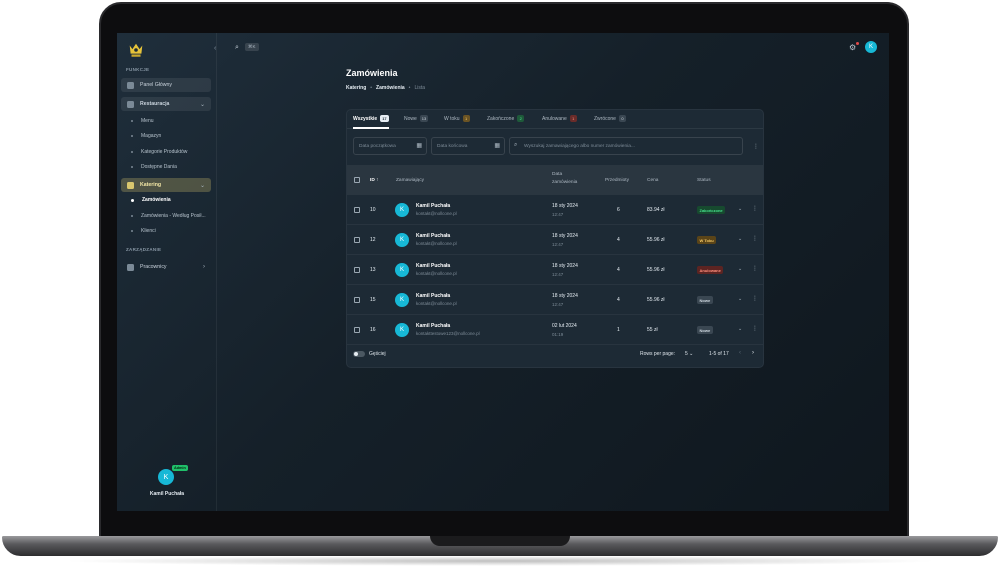  Describe the element at coordinates (143, 231) in the screenshot. I see `sidebar-subitem-klienci: Klienci` at that location.